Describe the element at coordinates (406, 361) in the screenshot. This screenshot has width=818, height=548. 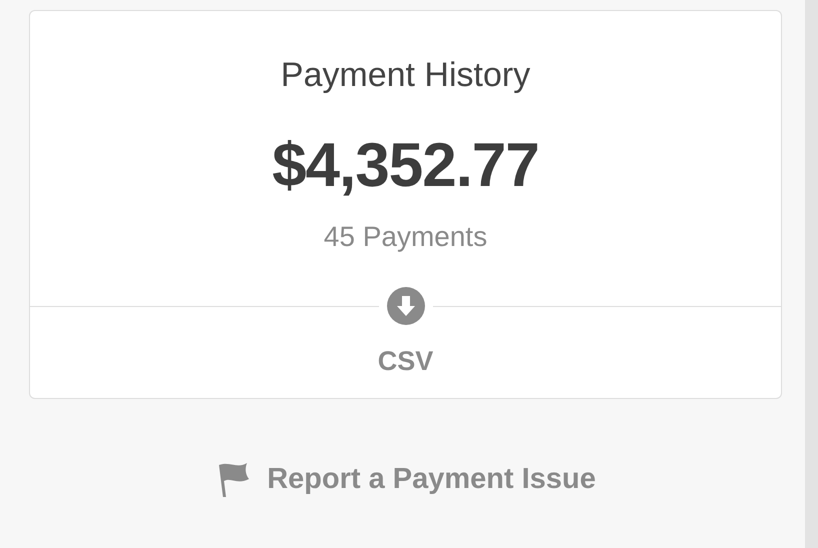
I see `csv-download-link: CSV` at that location.